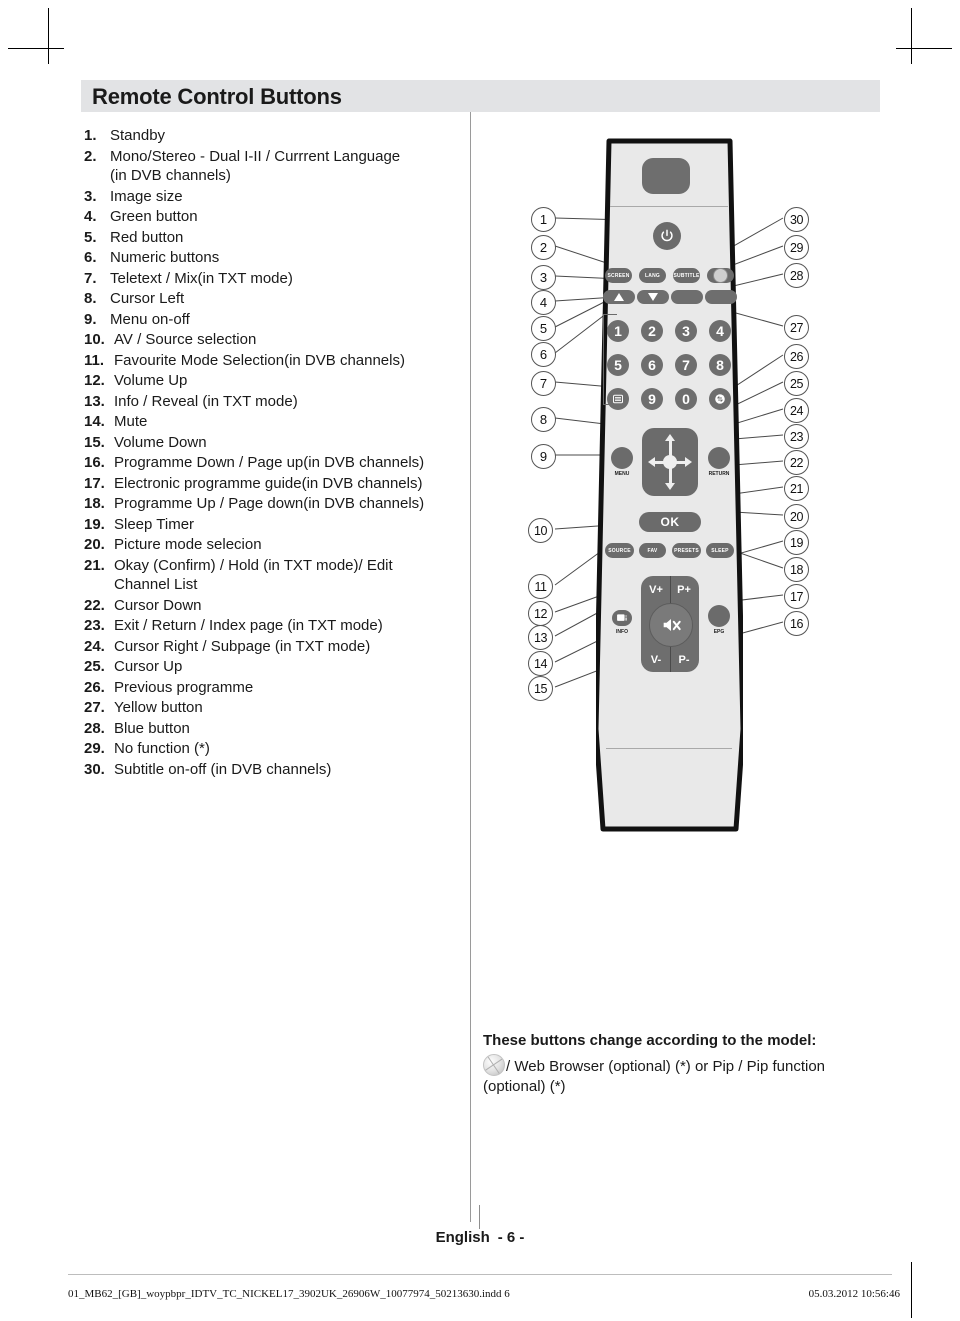 The height and width of the screenshot is (1321, 960). What do you see at coordinates (719, 632) in the screenshot?
I see `epg-label: EPG` at bounding box center [719, 632].